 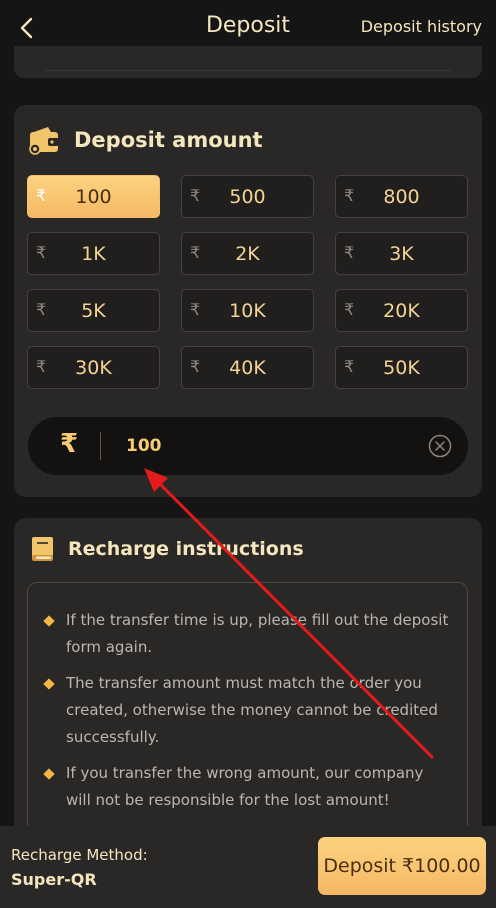 I want to click on amount-input-field: ₹, so click(x=248, y=446).